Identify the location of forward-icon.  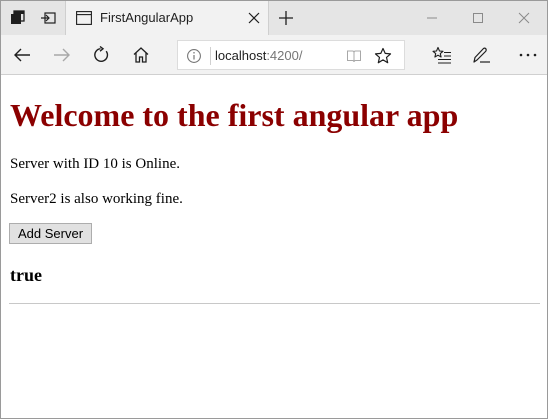
(62, 55).